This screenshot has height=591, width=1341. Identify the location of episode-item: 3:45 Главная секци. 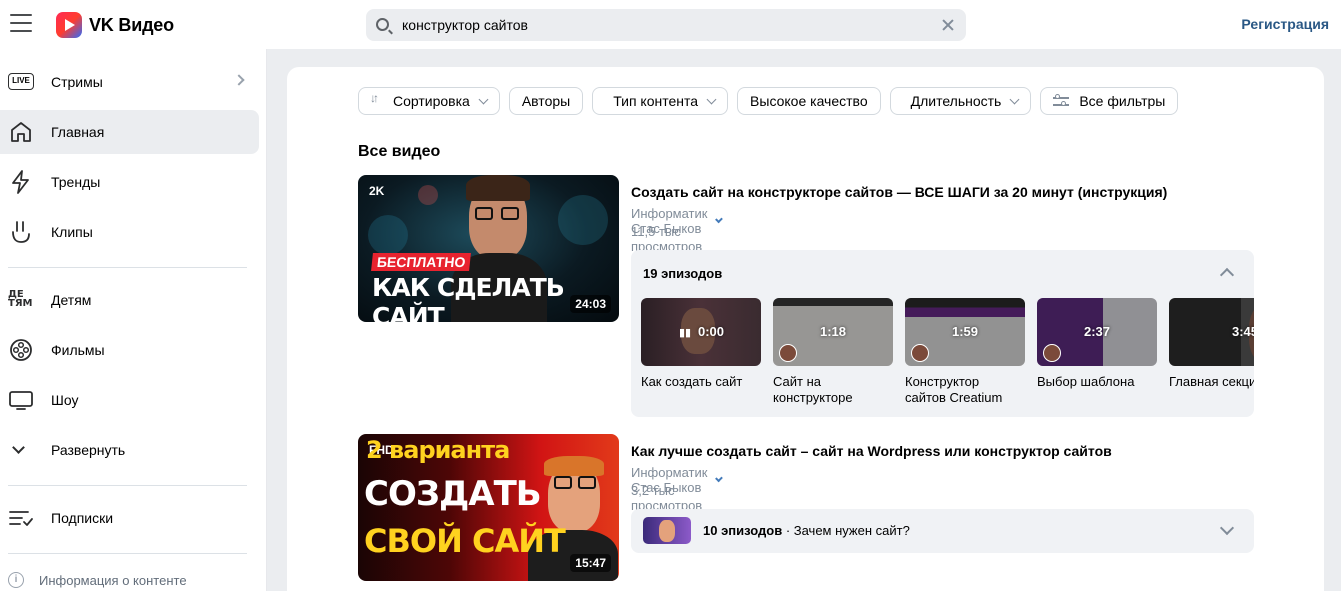
(1211, 352).